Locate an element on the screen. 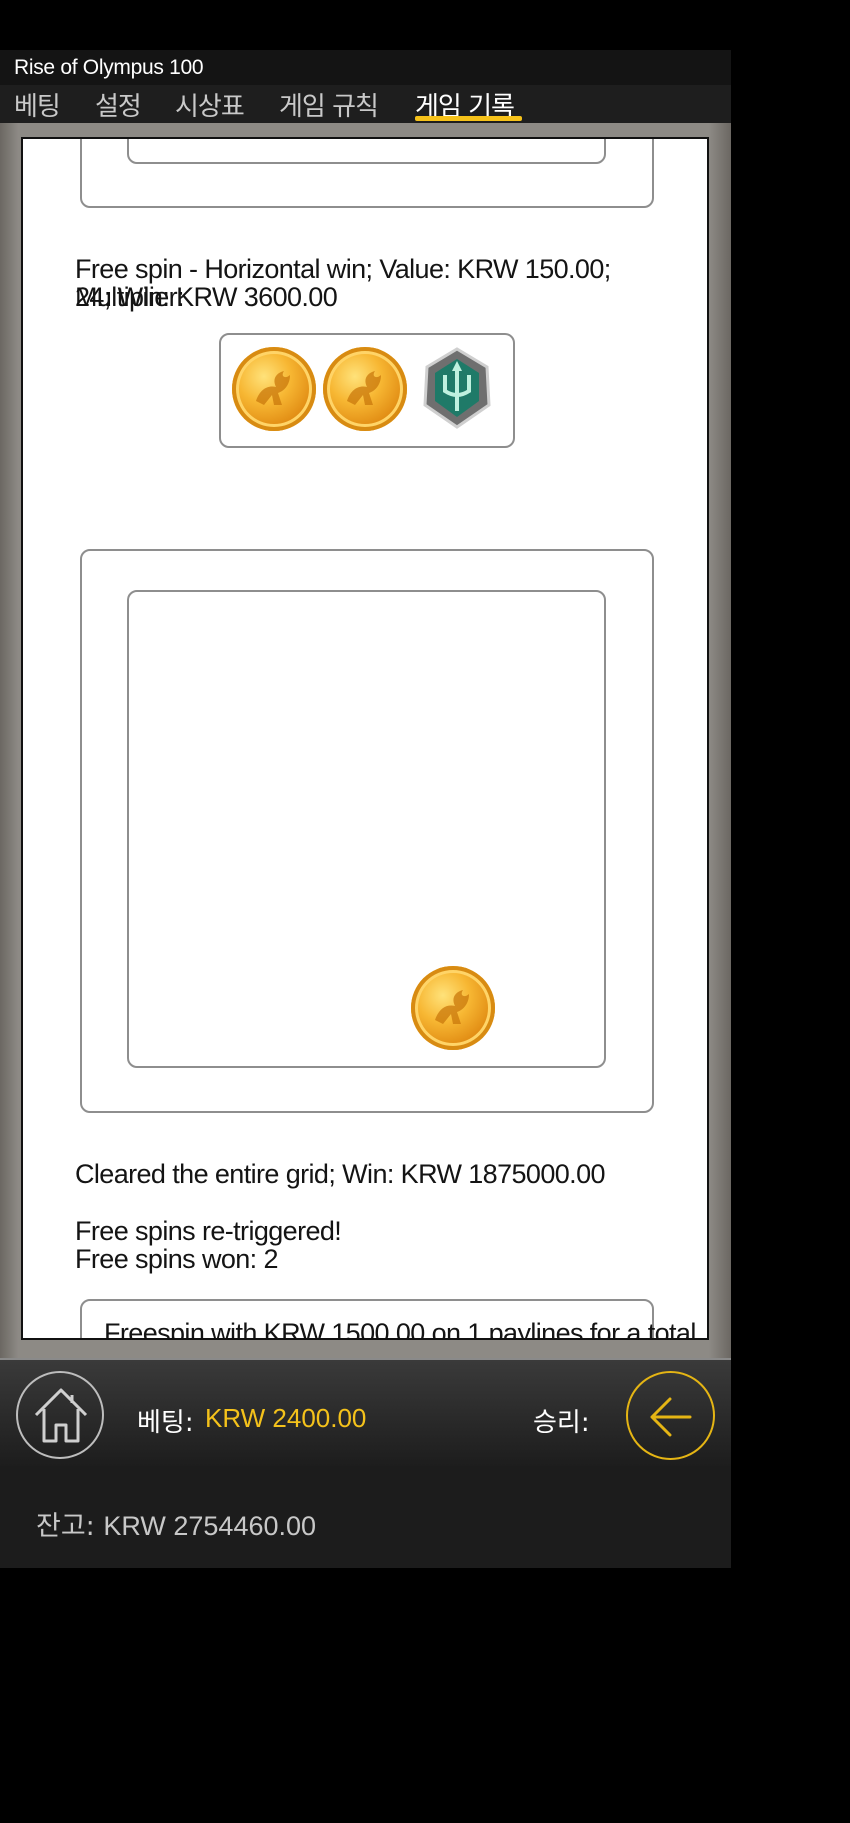 This screenshot has width=850, height=1823. status-bar is located at coordinates (365, 25).